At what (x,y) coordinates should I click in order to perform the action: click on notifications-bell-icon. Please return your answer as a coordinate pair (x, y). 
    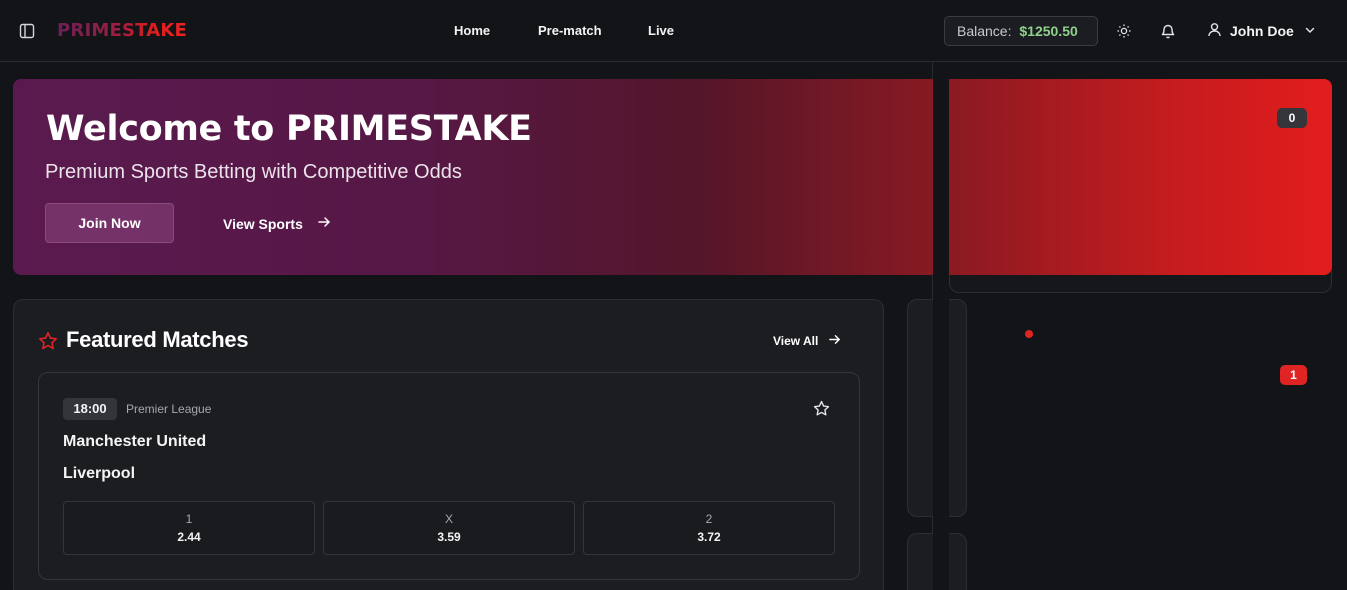
    Looking at the image, I should click on (1168, 33).